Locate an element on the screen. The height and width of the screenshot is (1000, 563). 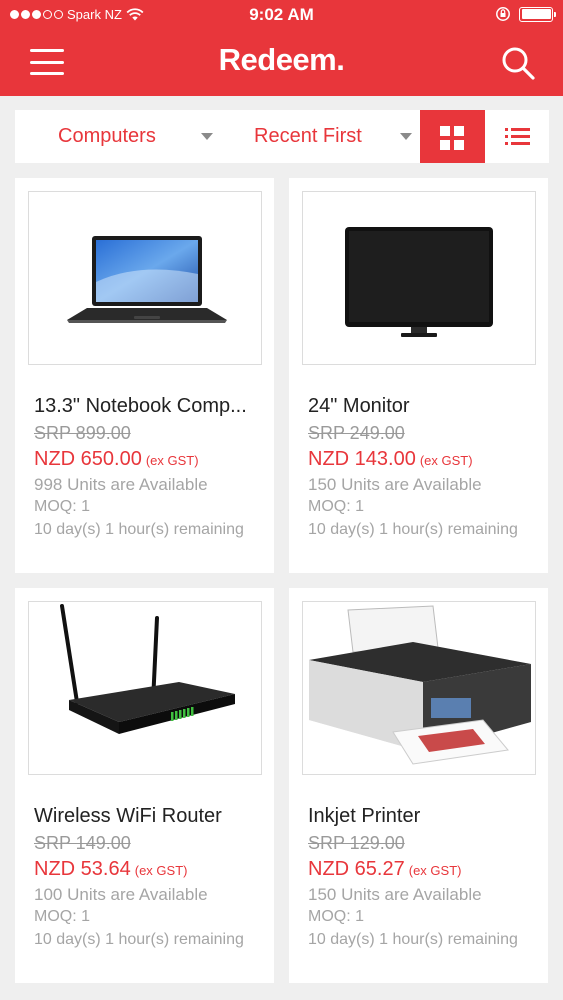
grid-view-button is located at coordinates (452, 136).